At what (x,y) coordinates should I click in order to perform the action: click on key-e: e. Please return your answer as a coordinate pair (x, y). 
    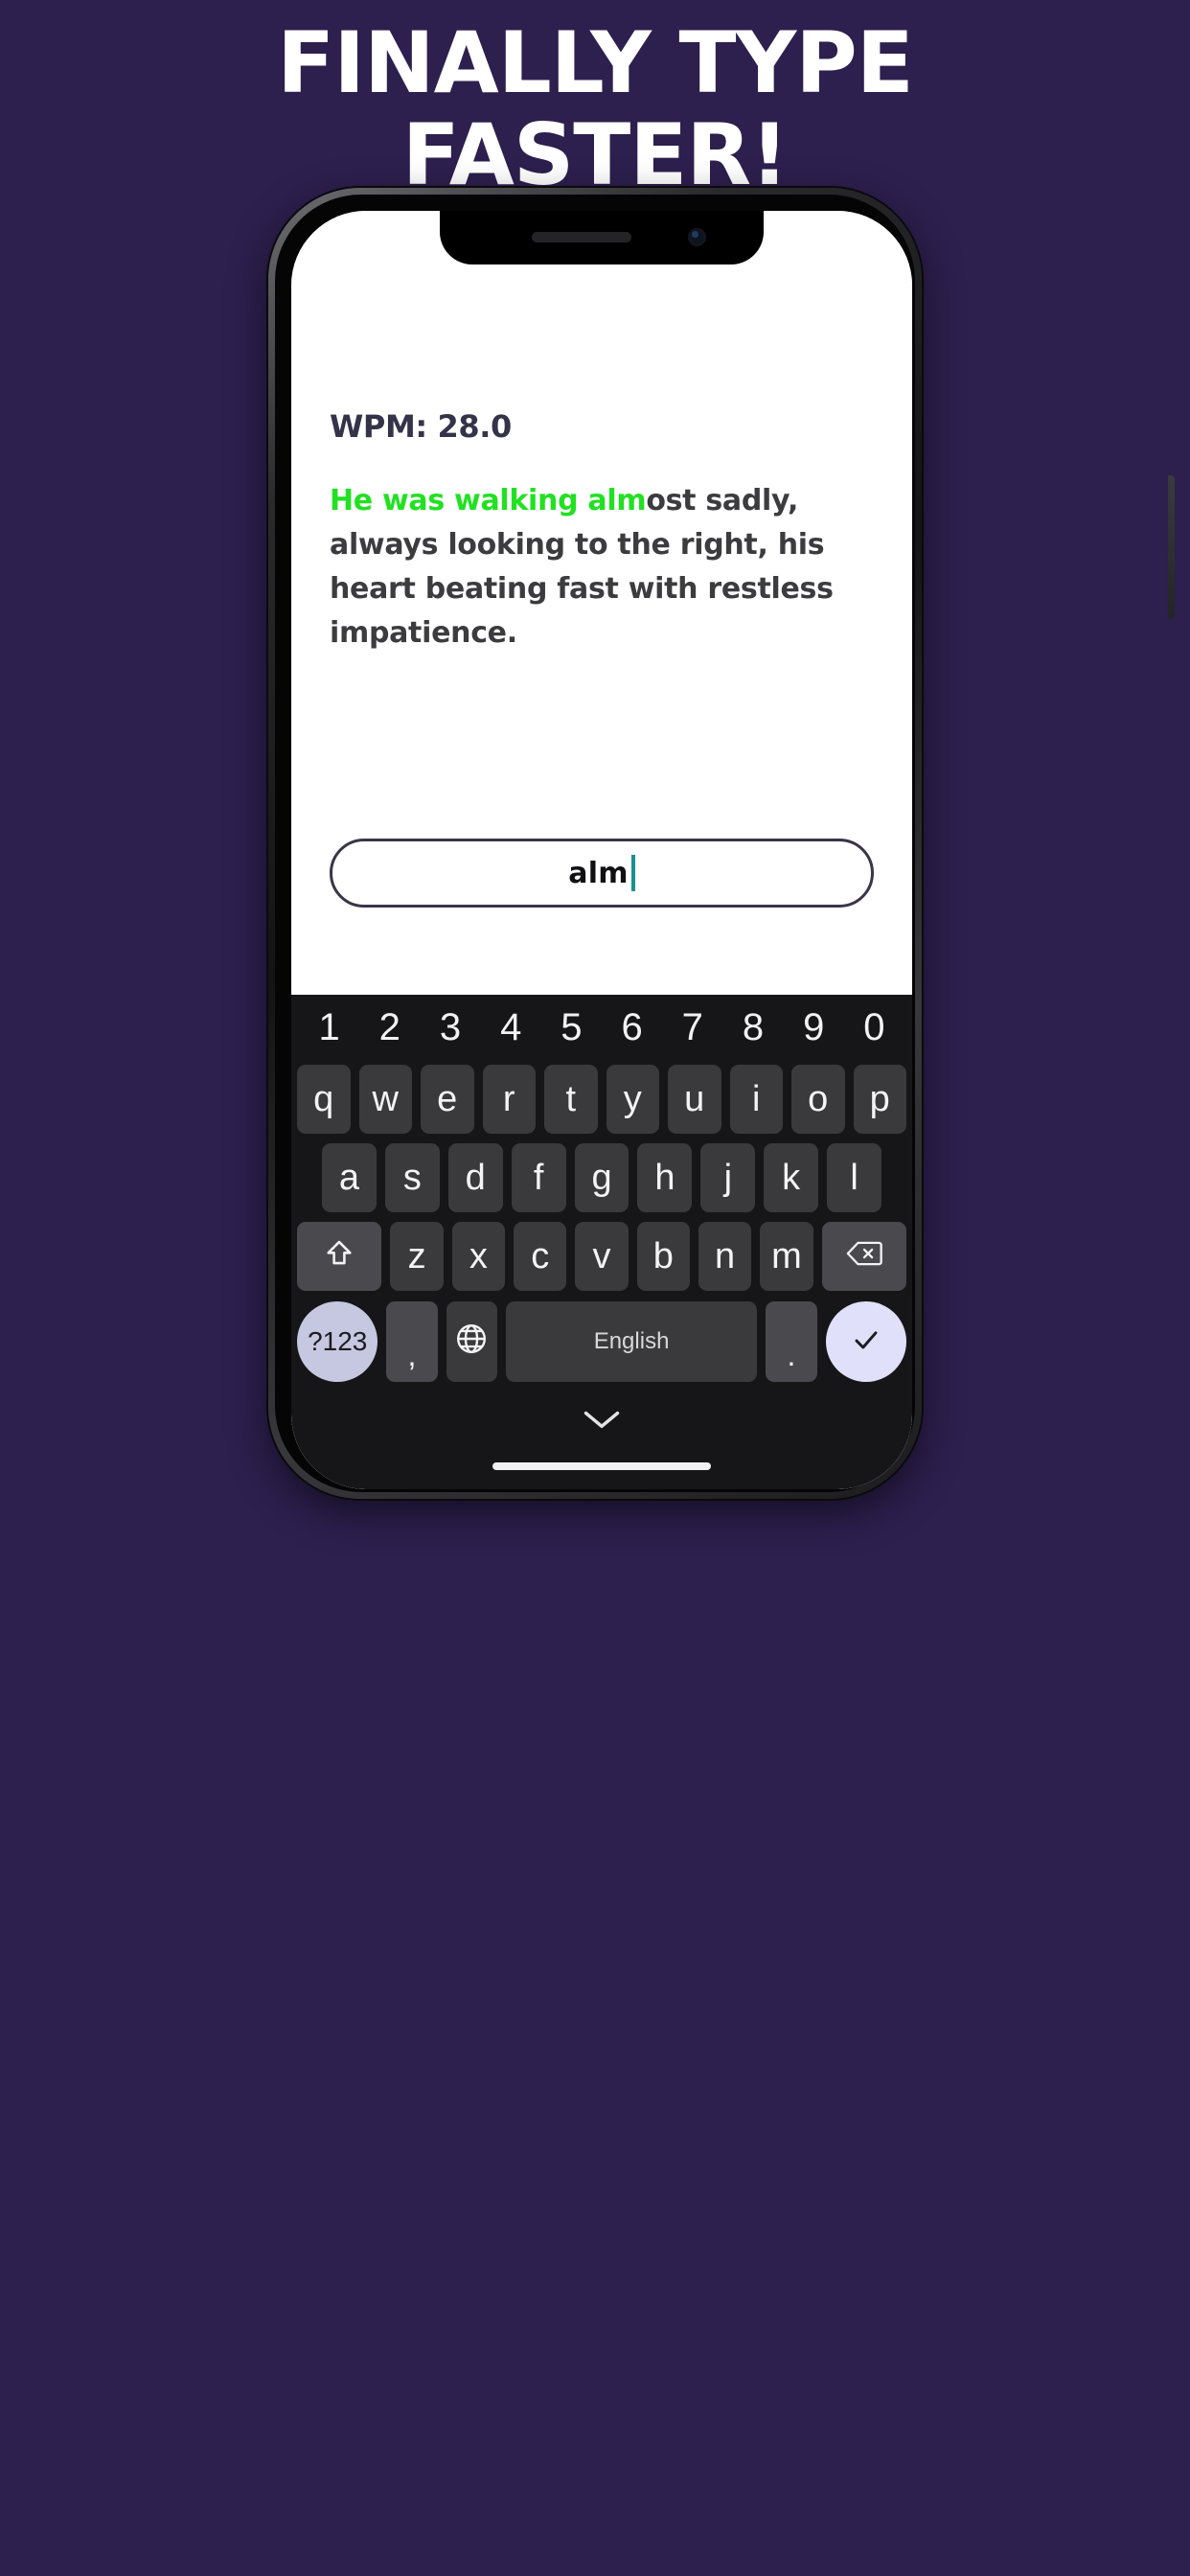
    Looking at the image, I should click on (448, 1099).